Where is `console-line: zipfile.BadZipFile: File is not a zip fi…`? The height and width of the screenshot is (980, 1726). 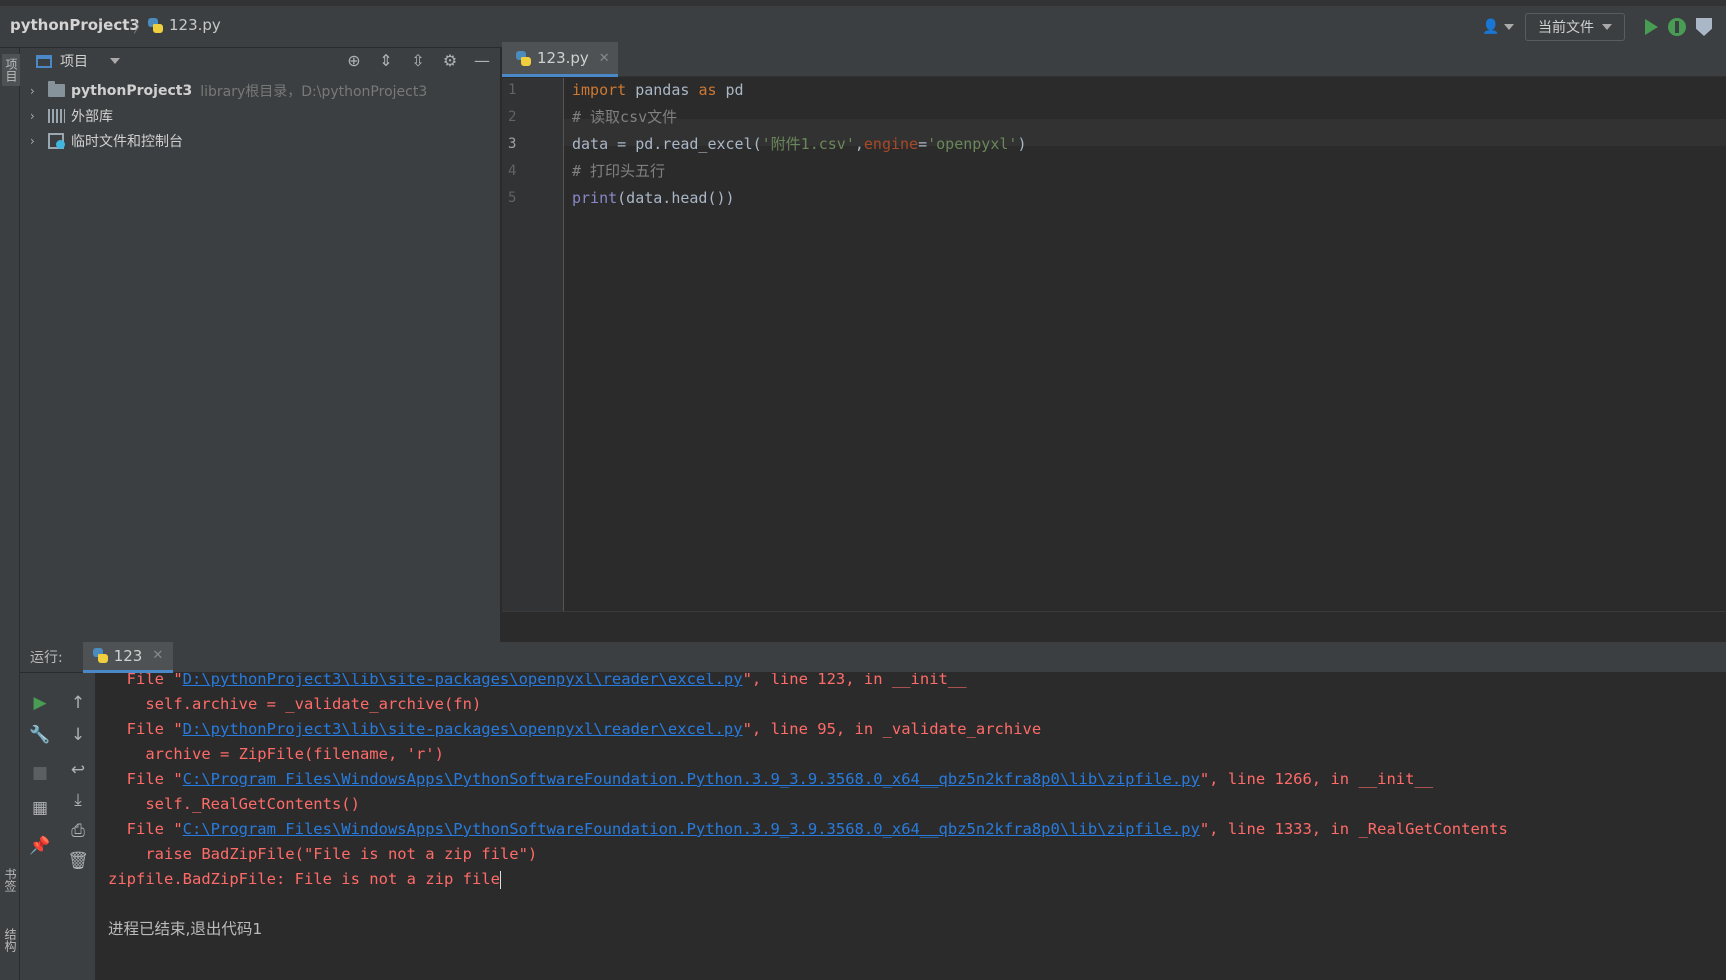 console-line: zipfile.BadZipFile: File is not a zip fi… is located at coordinates (304, 879).